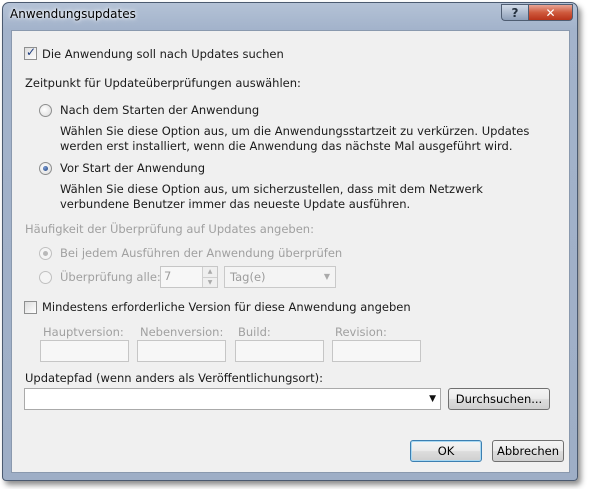 This screenshot has height=489, width=591. Describe the element at coordinates (163, 54) in the screenshot. I see `check-updates-label: Die Anwendung soll nach Updates suchen` at that location.